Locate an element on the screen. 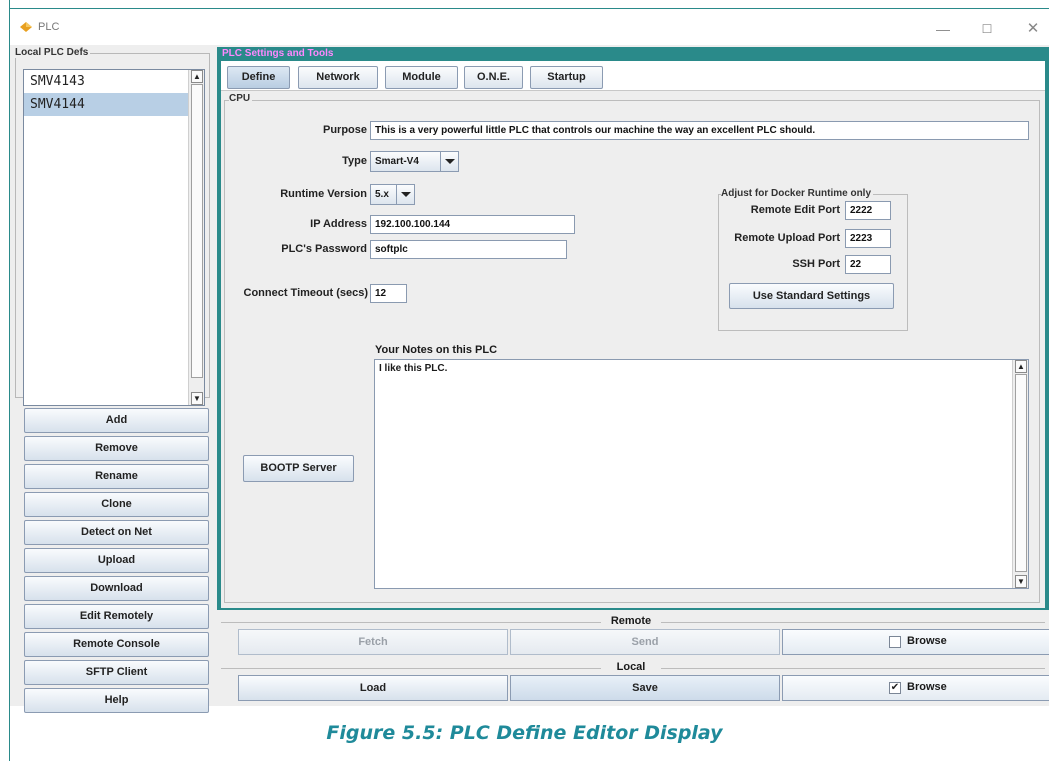  remote-label: Remote is located at coordinates (631, 621).